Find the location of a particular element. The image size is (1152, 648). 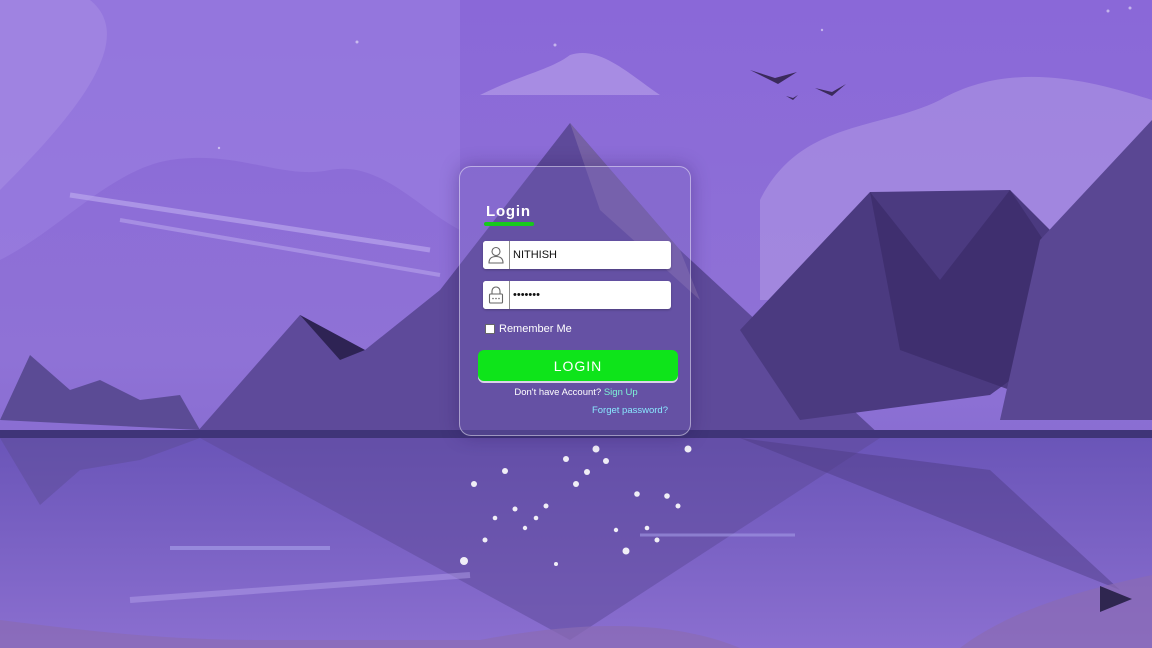

signup-link: Sign Up is located at coordinates (621, 392).